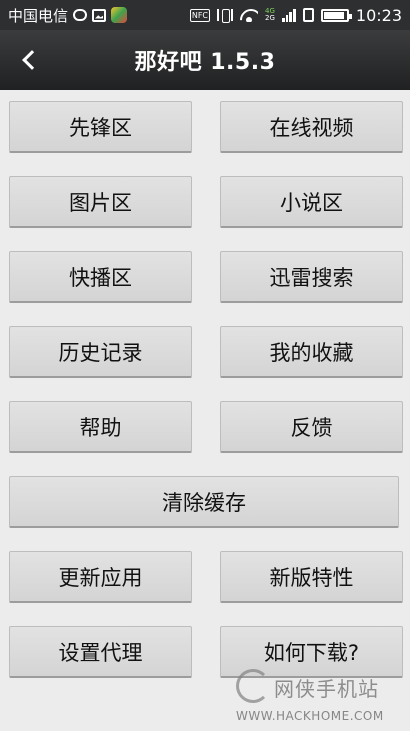  Describe the element at coordinates (206, 277) in the screenshot. I see `menu-row: 快播区 迅雷搜索` at that location.